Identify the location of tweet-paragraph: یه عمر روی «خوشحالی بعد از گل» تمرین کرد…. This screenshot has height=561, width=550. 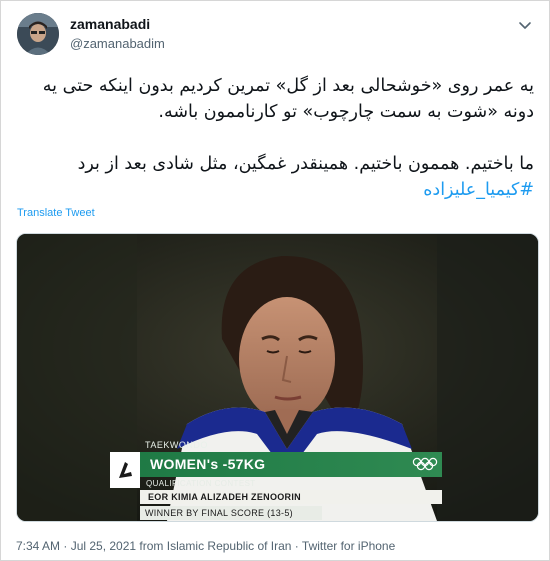
(288, 99).